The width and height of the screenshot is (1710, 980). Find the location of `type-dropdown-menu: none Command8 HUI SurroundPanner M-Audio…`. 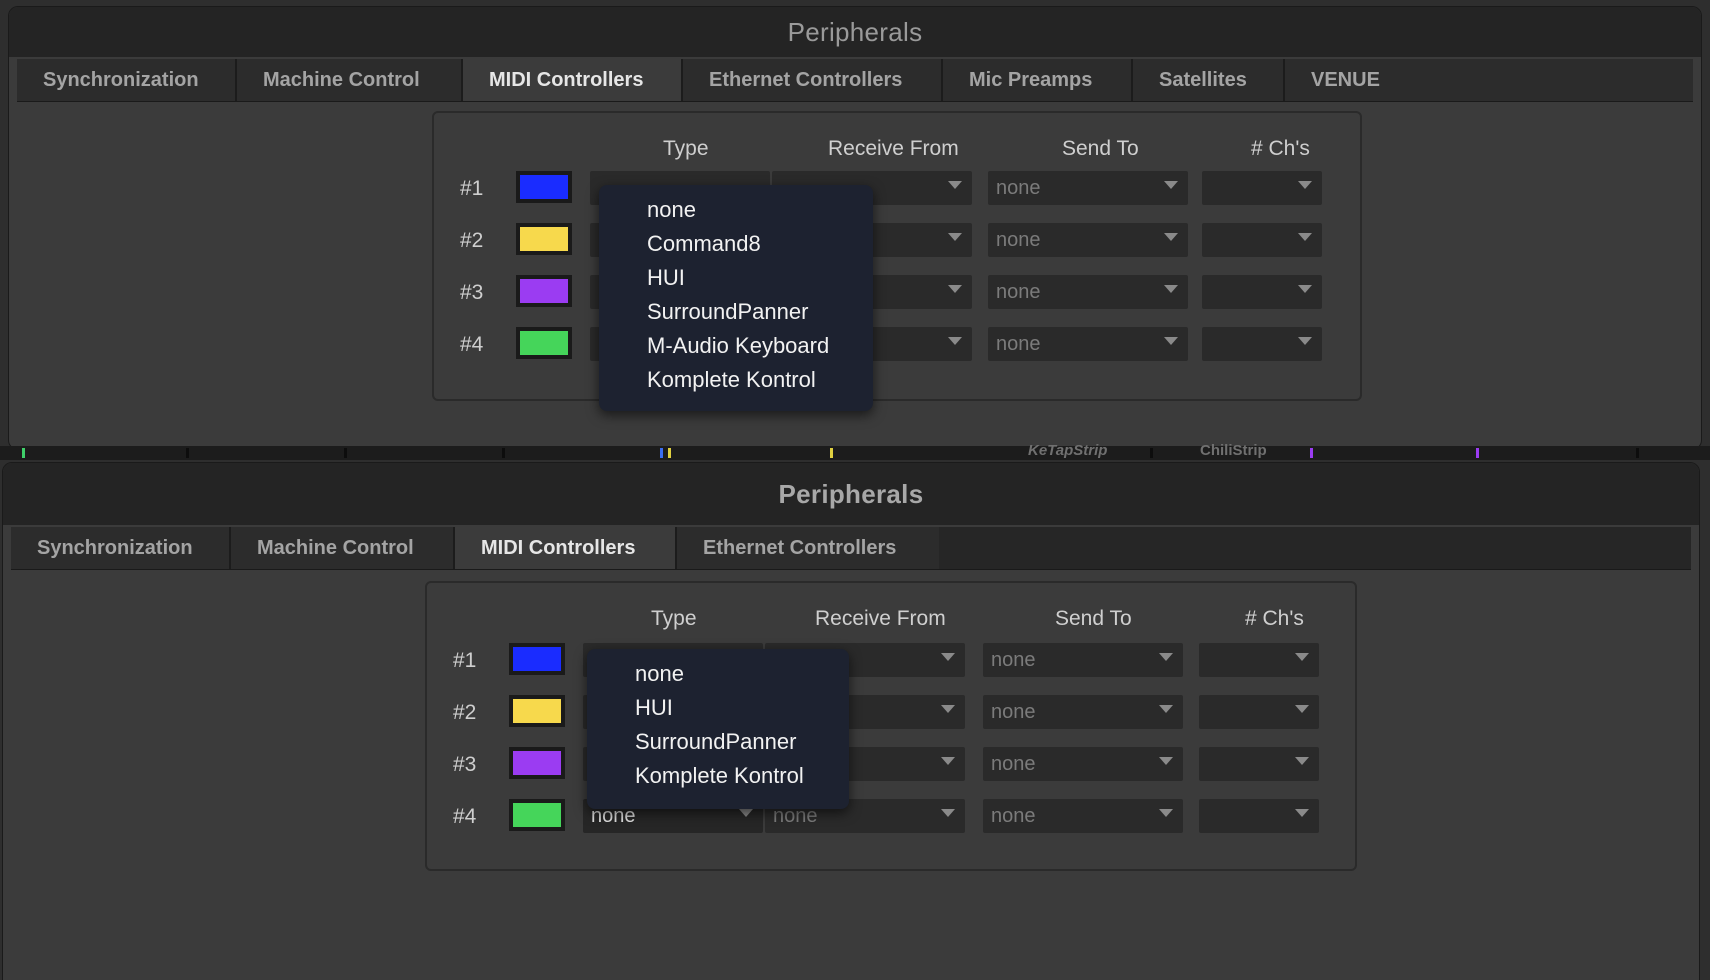

type-dropdown-menu: none Command8 HUI SurroundPanner M-Audio… is located at coordinates (736, 298).